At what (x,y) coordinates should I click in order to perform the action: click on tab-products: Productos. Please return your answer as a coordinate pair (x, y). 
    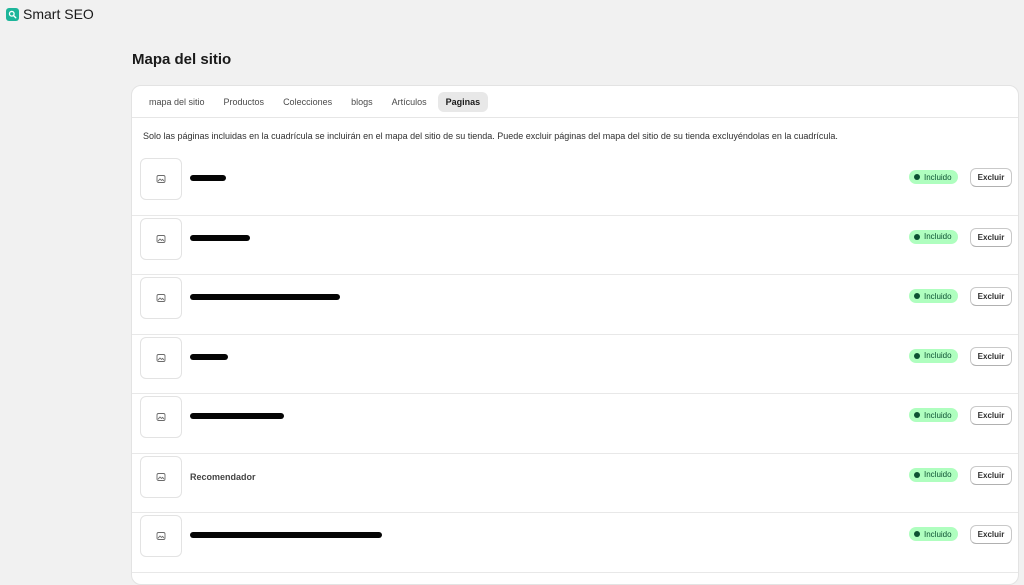
    Looking at the image, I should click on (244, 102).